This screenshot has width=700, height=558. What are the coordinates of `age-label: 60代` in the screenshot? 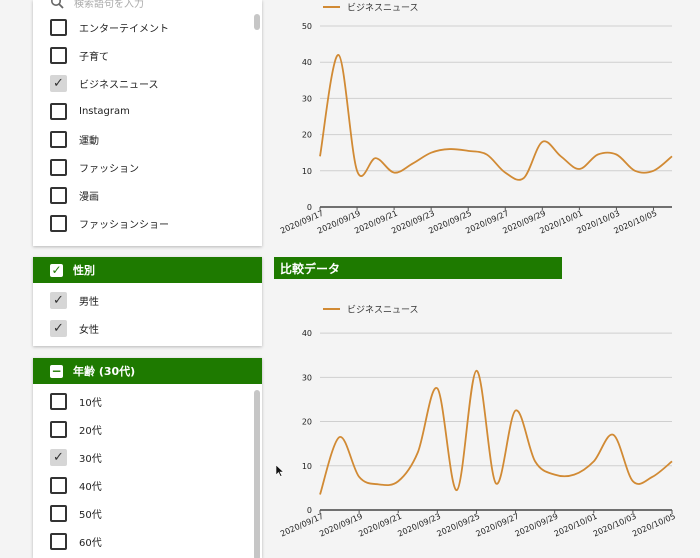 It's located at (90, 541).